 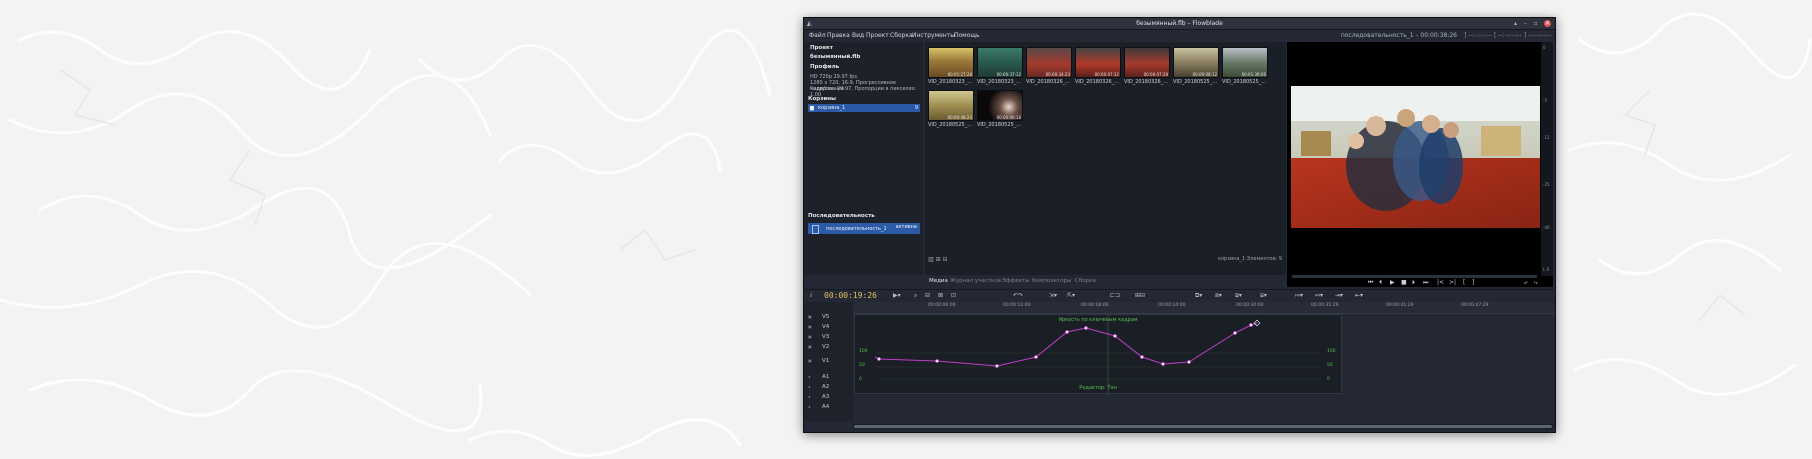 I want to click on video-frame-image, so click(x=1415, y=157).